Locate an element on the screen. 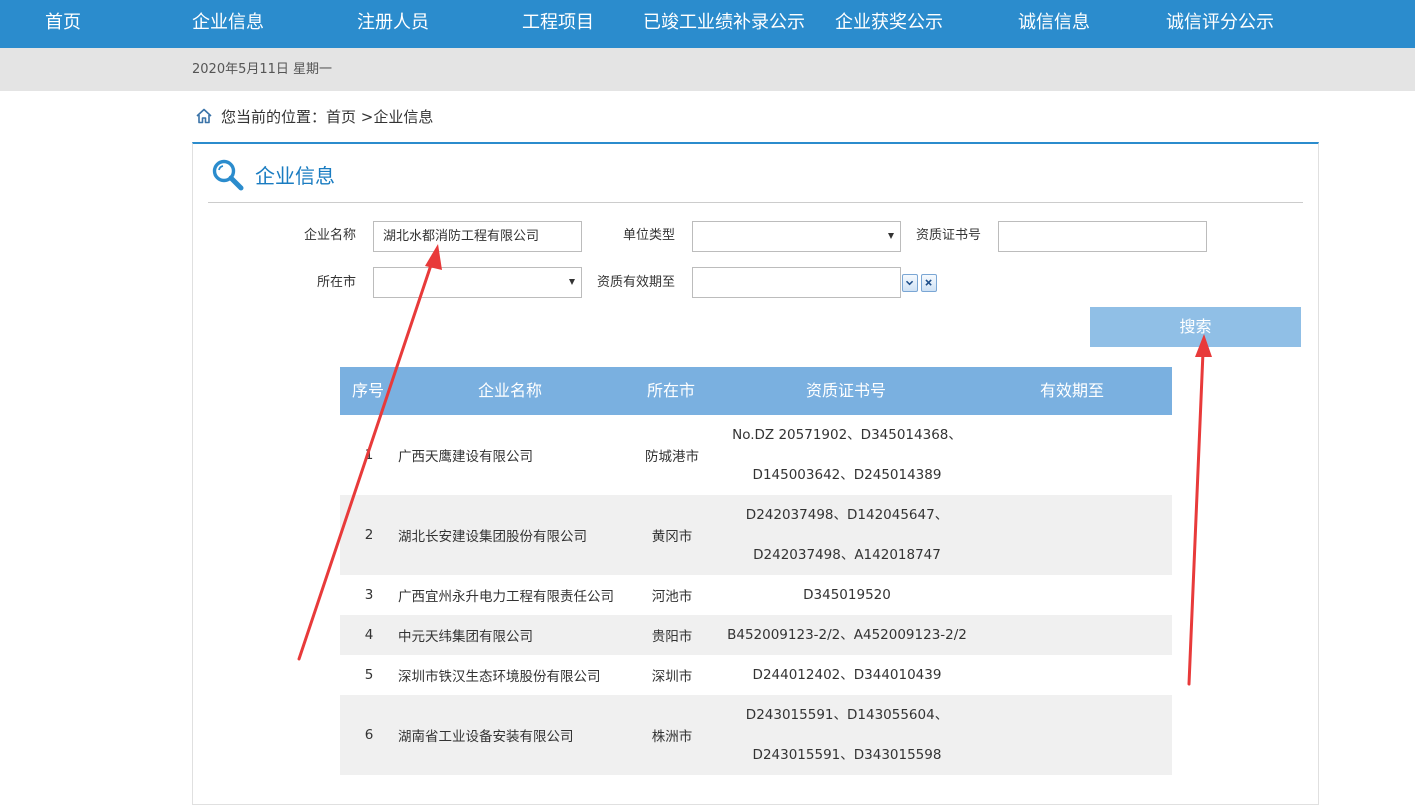 This screenshot has width=1415, height=805. header-valid-until: 有效期至 is located at coordinates (1072, 390).